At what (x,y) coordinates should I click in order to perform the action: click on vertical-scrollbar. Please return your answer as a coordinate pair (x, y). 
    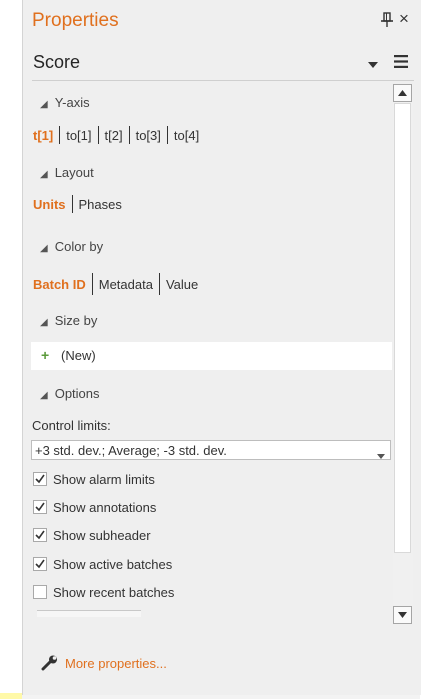
    Looking at the image, I should click on (403, 354).